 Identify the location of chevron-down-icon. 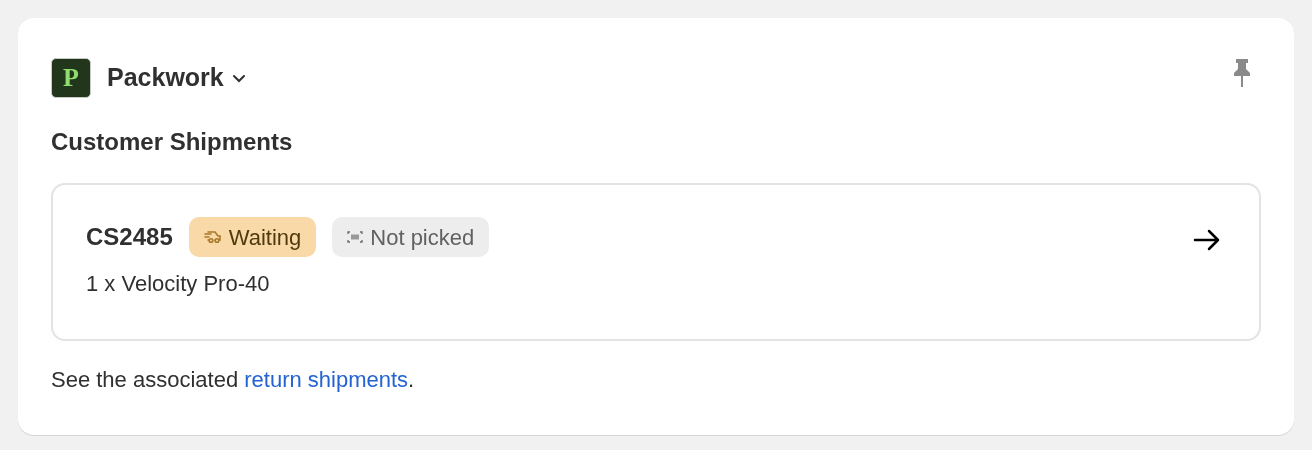
(238, 78).